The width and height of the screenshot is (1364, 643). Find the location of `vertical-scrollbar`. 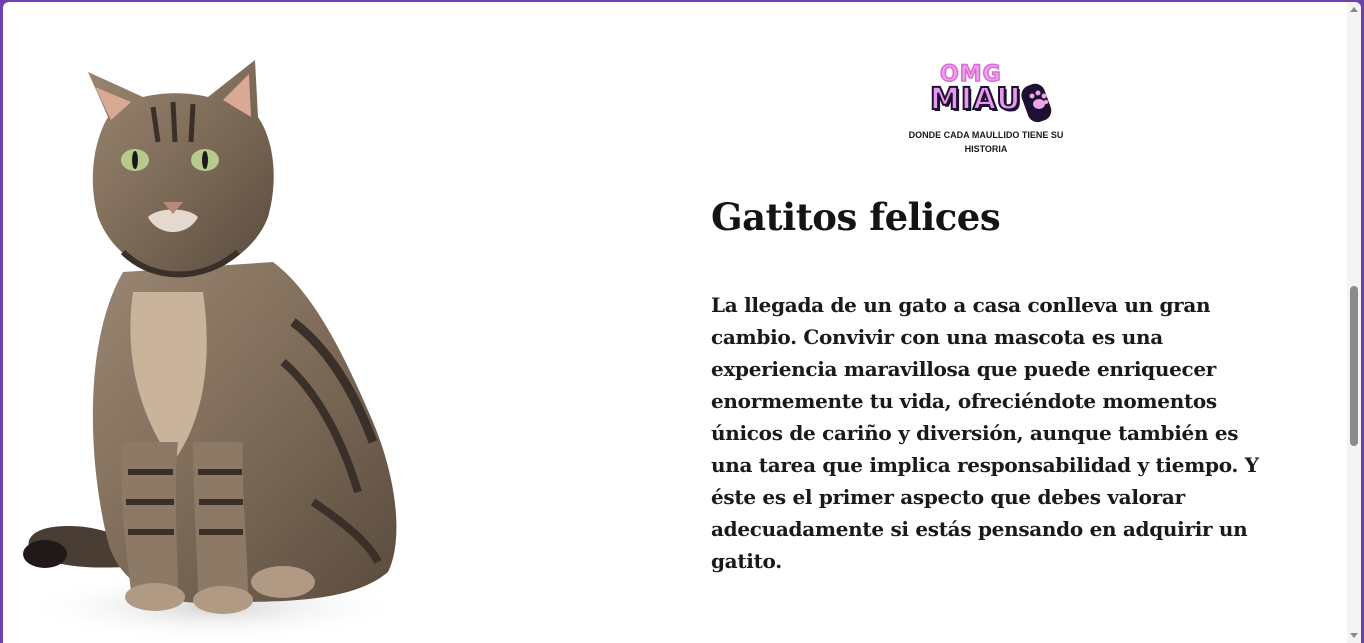

vertical-scrollbar is located at coordinates (1354, 322).